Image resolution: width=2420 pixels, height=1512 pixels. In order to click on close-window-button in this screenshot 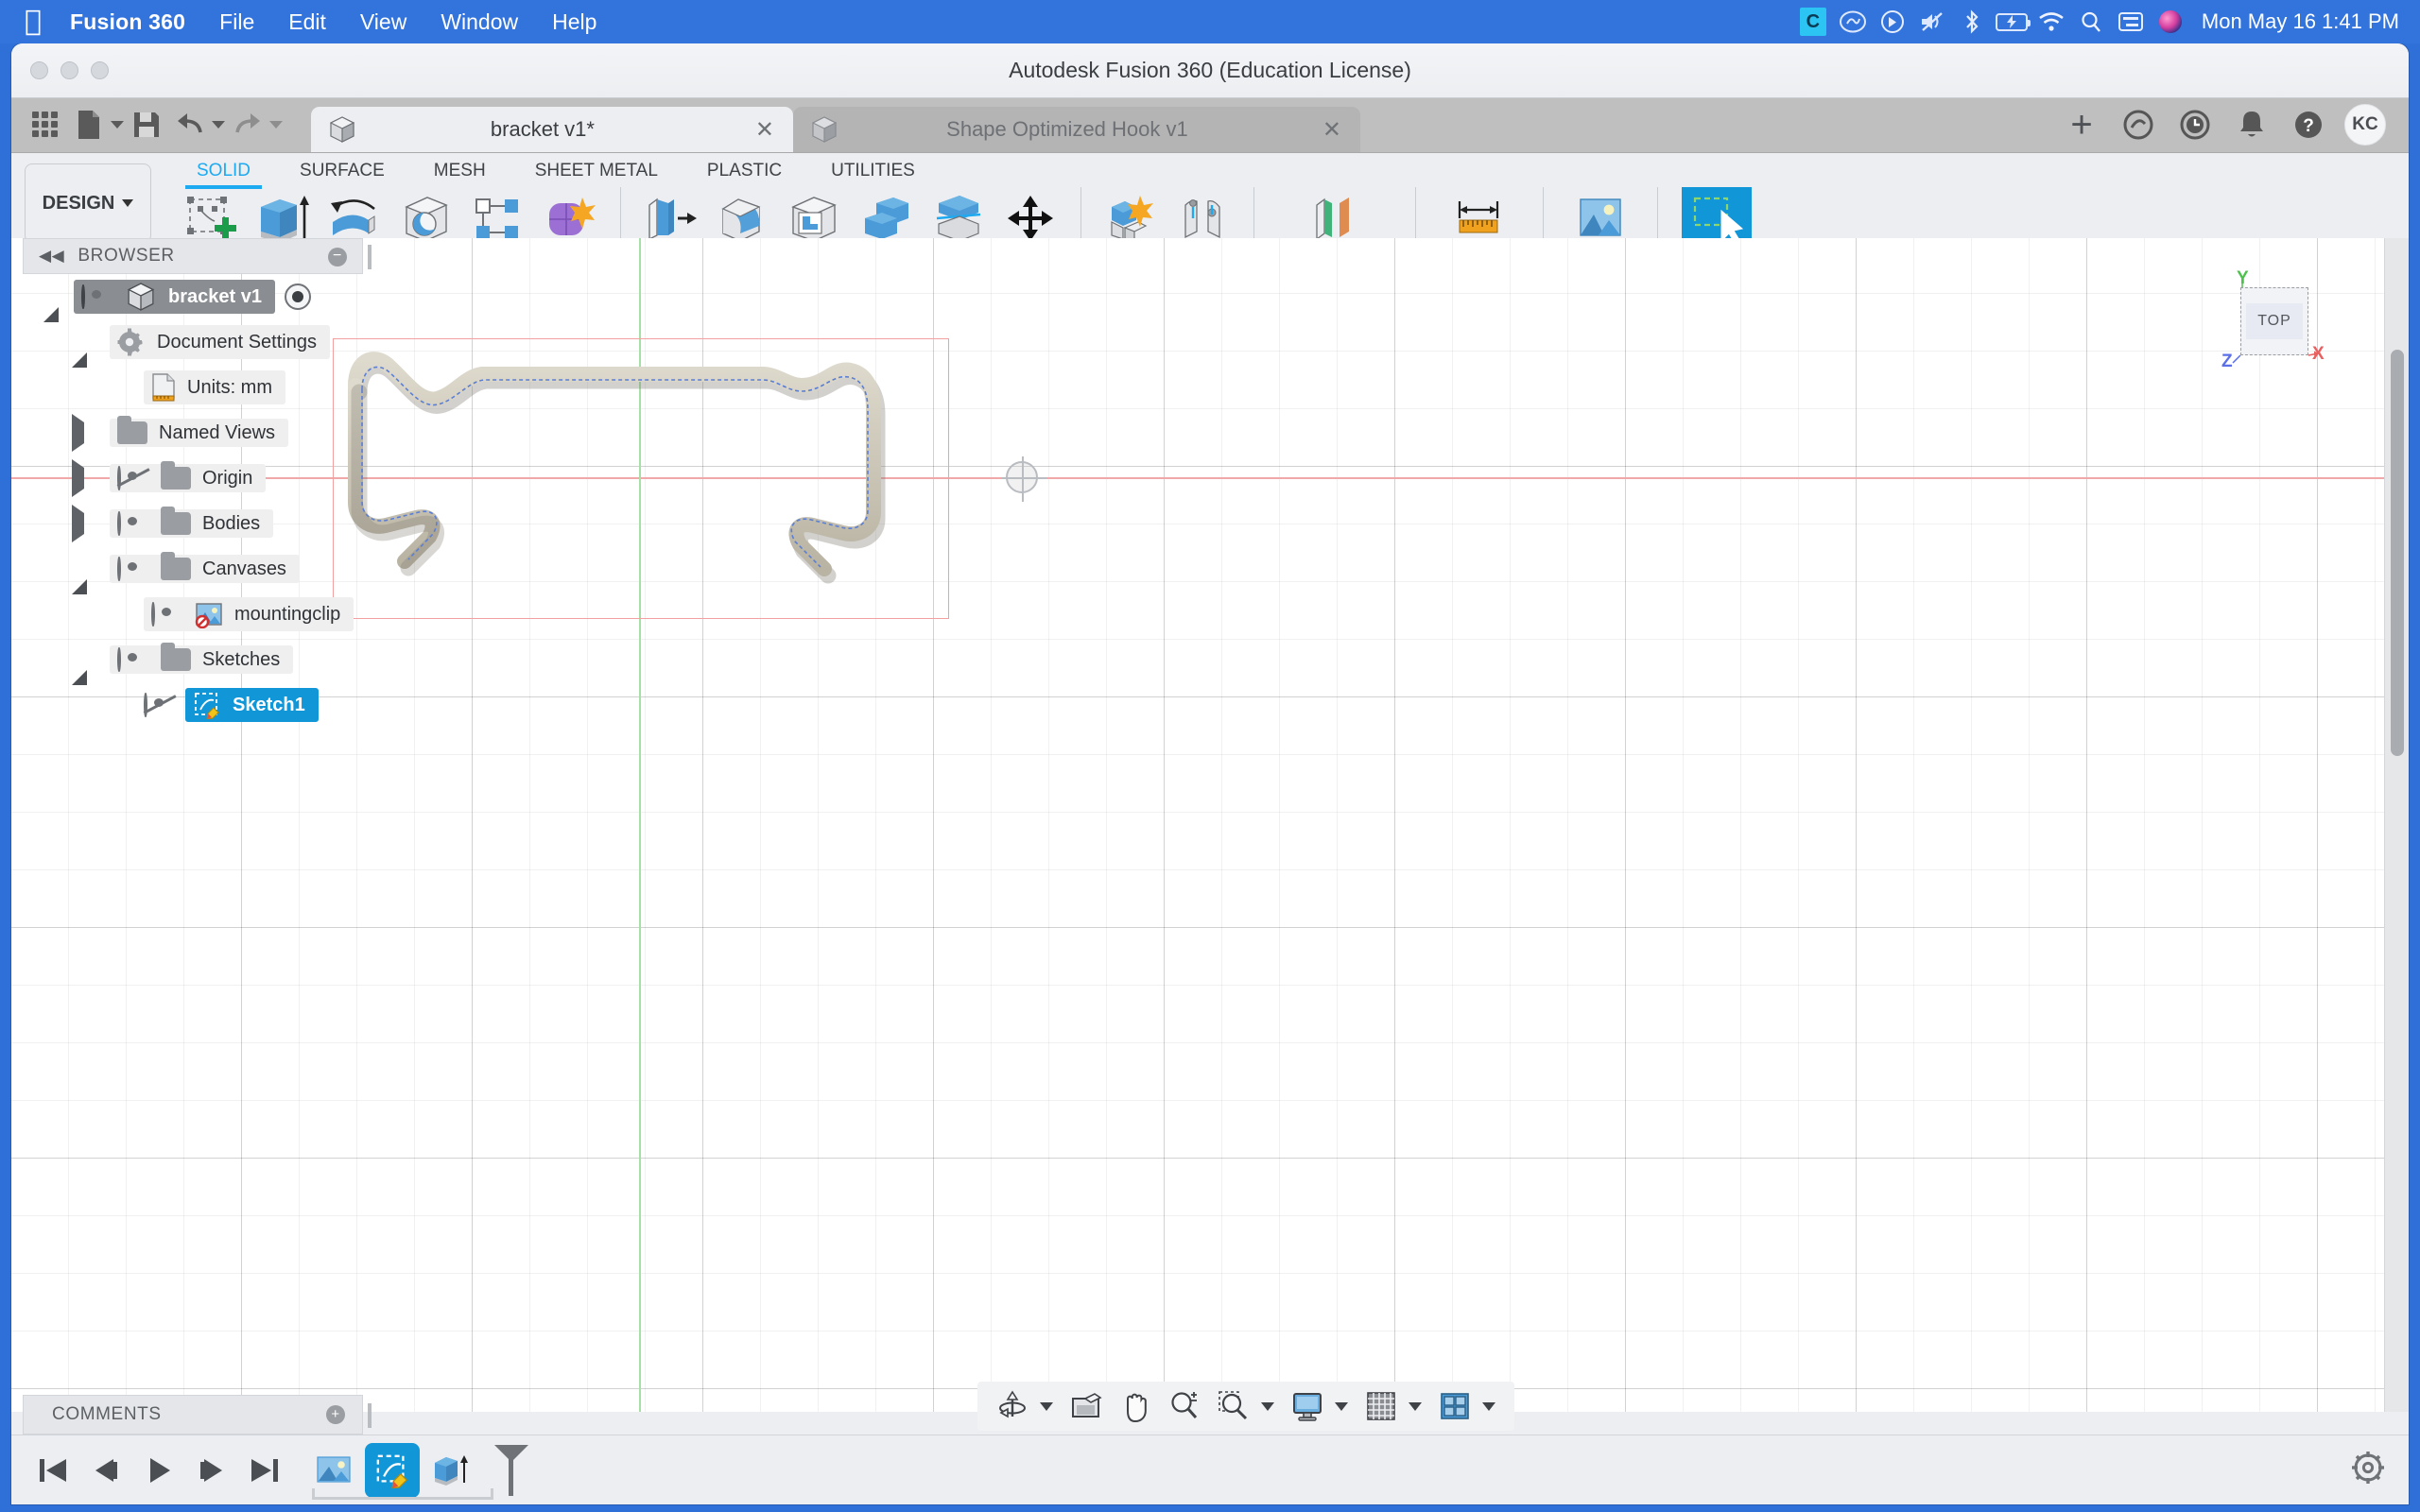, I will do `click(39, 70)`.